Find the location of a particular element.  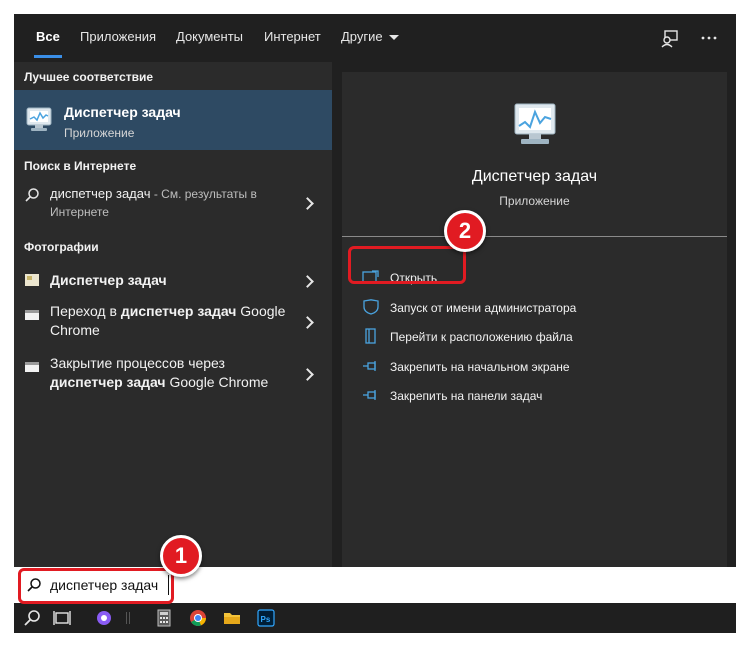

photo-result: Диспетчер задач is located at coordinates (173, 281).